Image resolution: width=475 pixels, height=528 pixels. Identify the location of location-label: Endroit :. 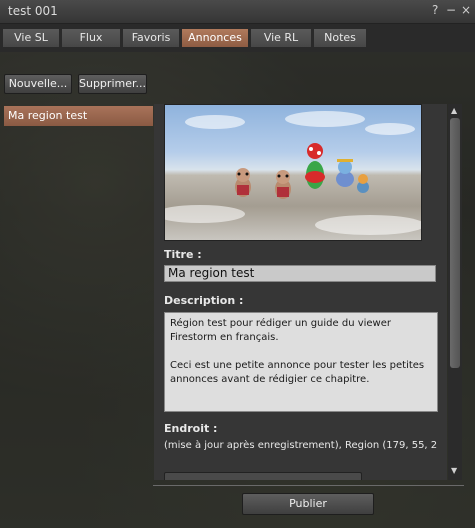
(191, 428).